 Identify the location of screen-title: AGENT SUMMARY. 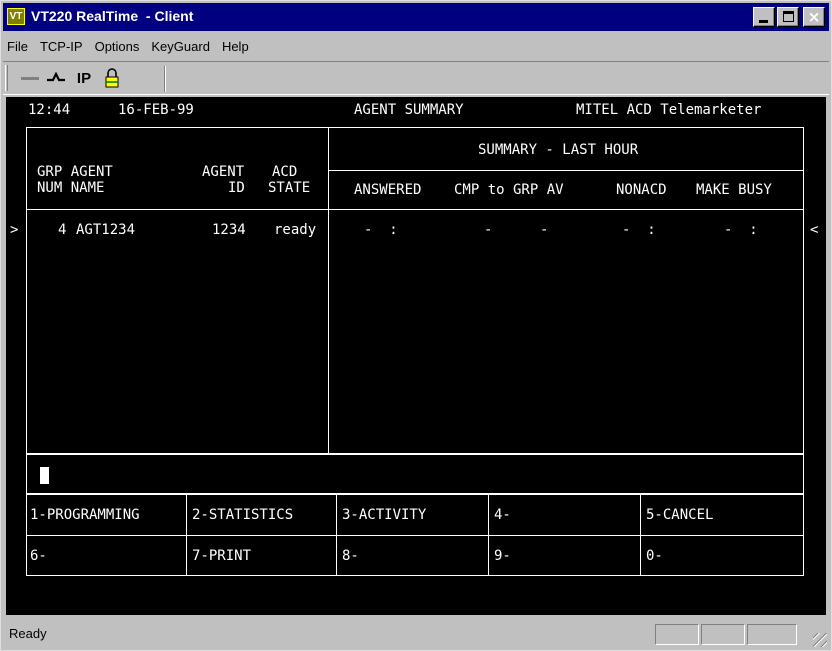
(409, 110).